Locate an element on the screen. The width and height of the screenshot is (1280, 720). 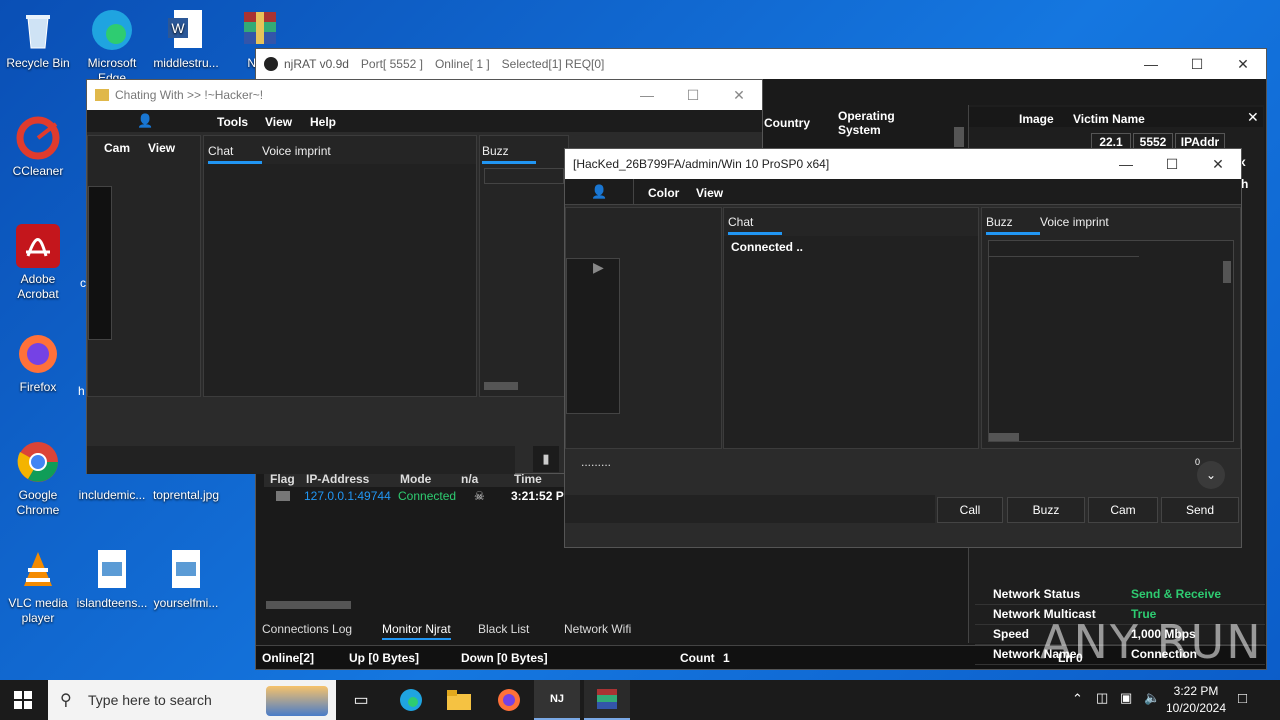
taskbar-search: ⚲ Type here to search is located at coordinates (192, 700).